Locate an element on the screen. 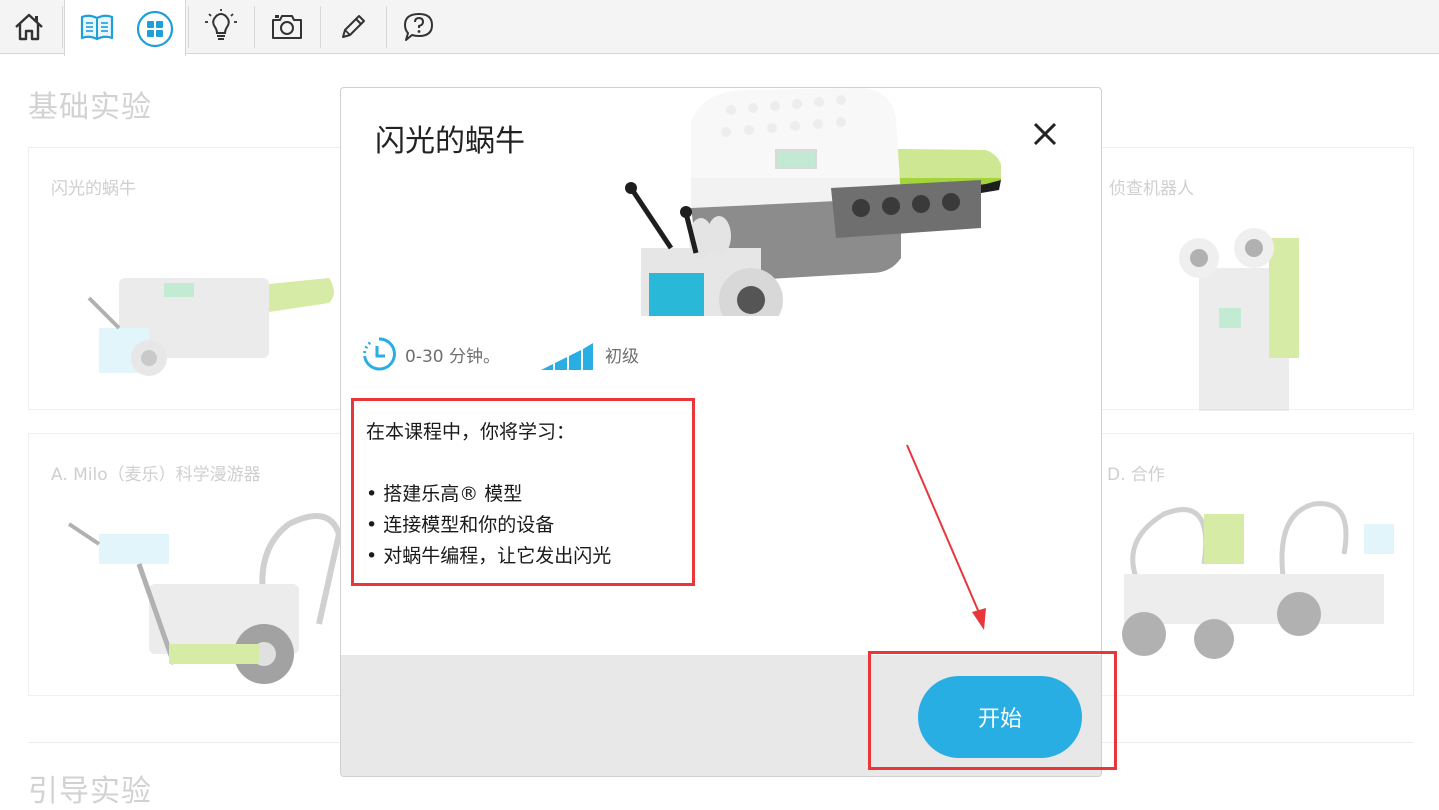 This screenshot has height=810, width=1439. camera-icon is located at coordinates (287, 26).